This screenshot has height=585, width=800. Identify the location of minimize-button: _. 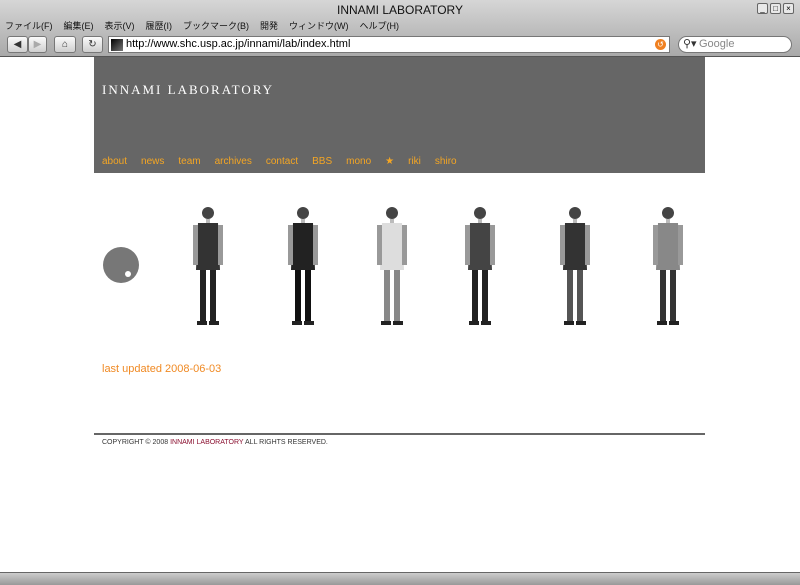
(762, 8).